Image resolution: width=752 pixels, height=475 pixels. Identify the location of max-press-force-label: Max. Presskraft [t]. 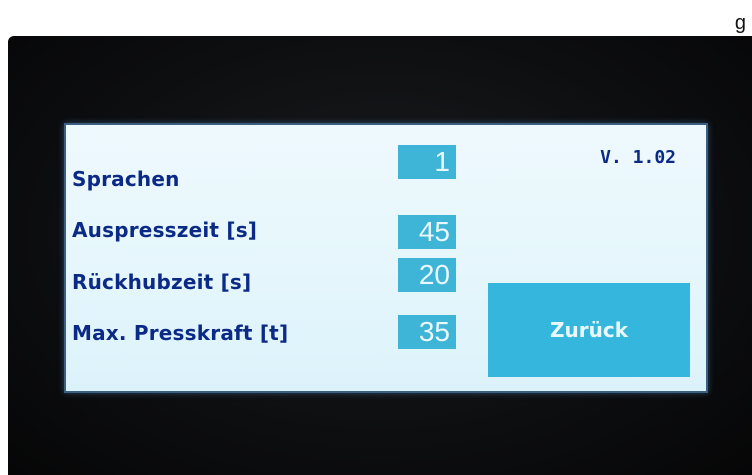
(180, 333).